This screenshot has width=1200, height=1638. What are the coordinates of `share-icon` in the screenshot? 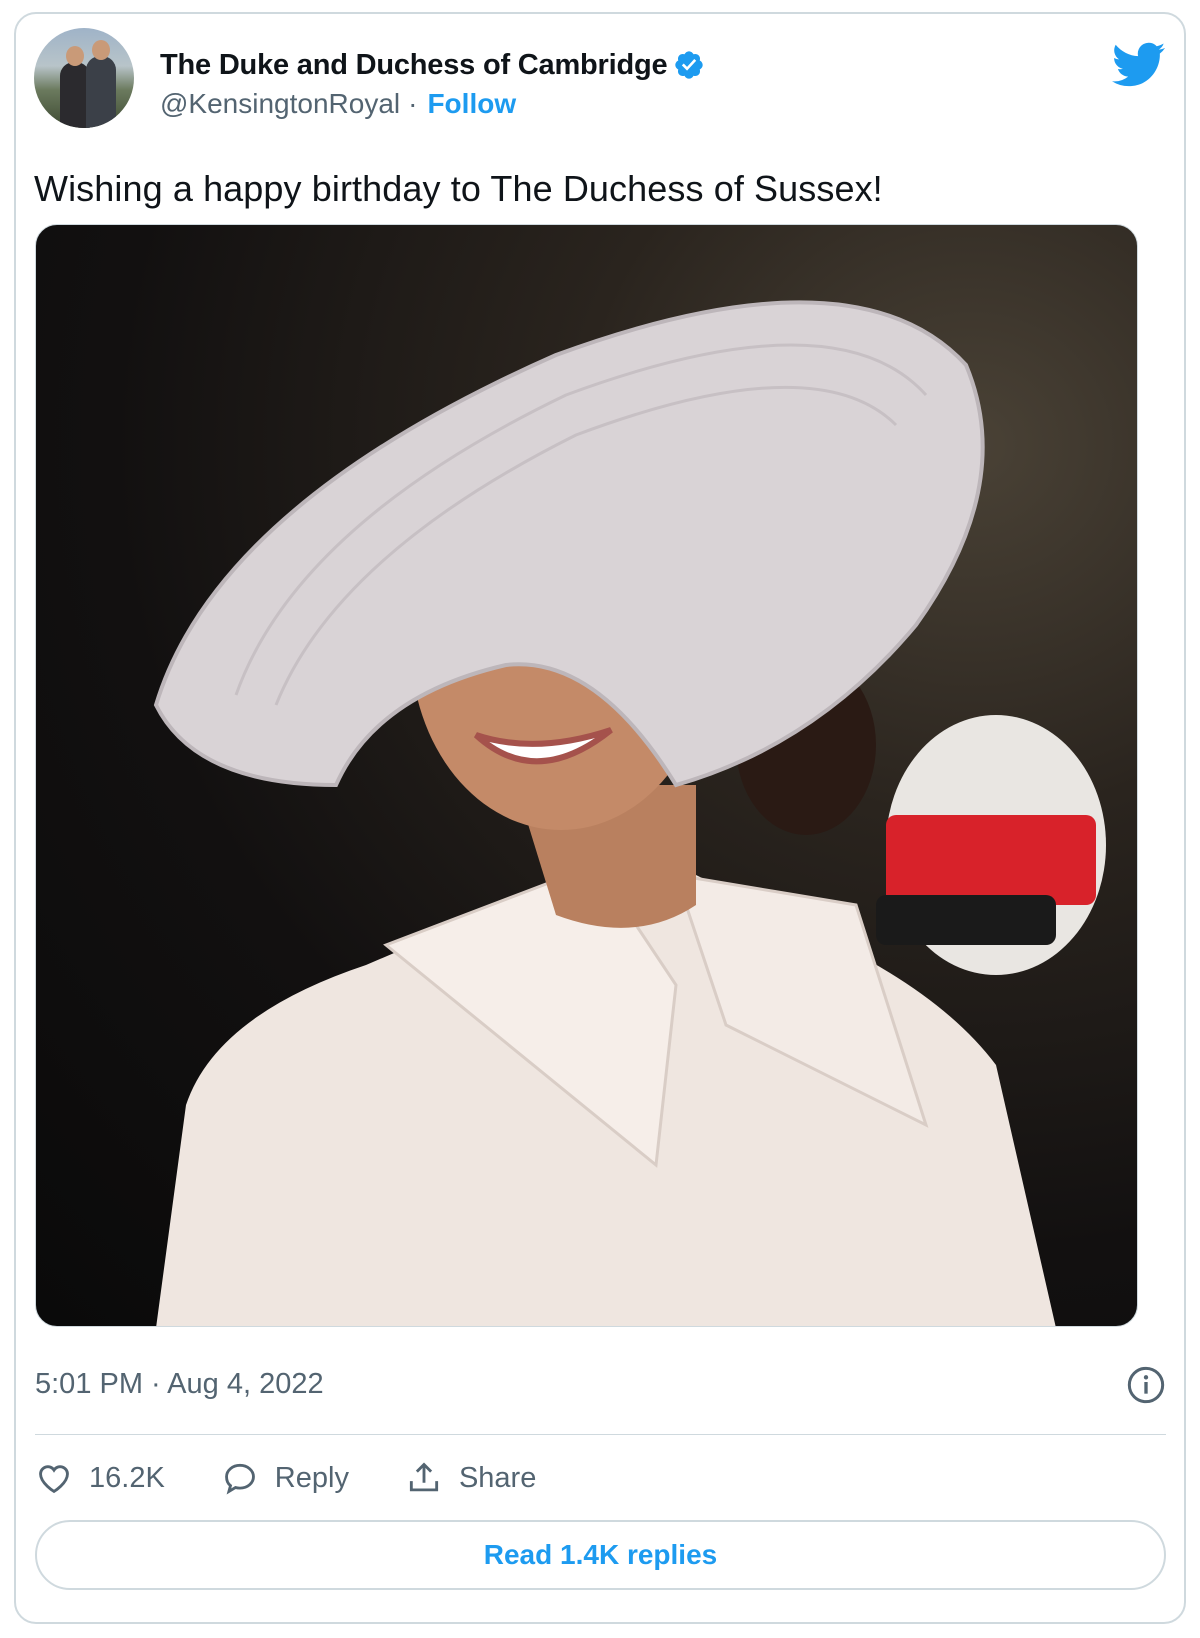 It's located at (424, 1477).